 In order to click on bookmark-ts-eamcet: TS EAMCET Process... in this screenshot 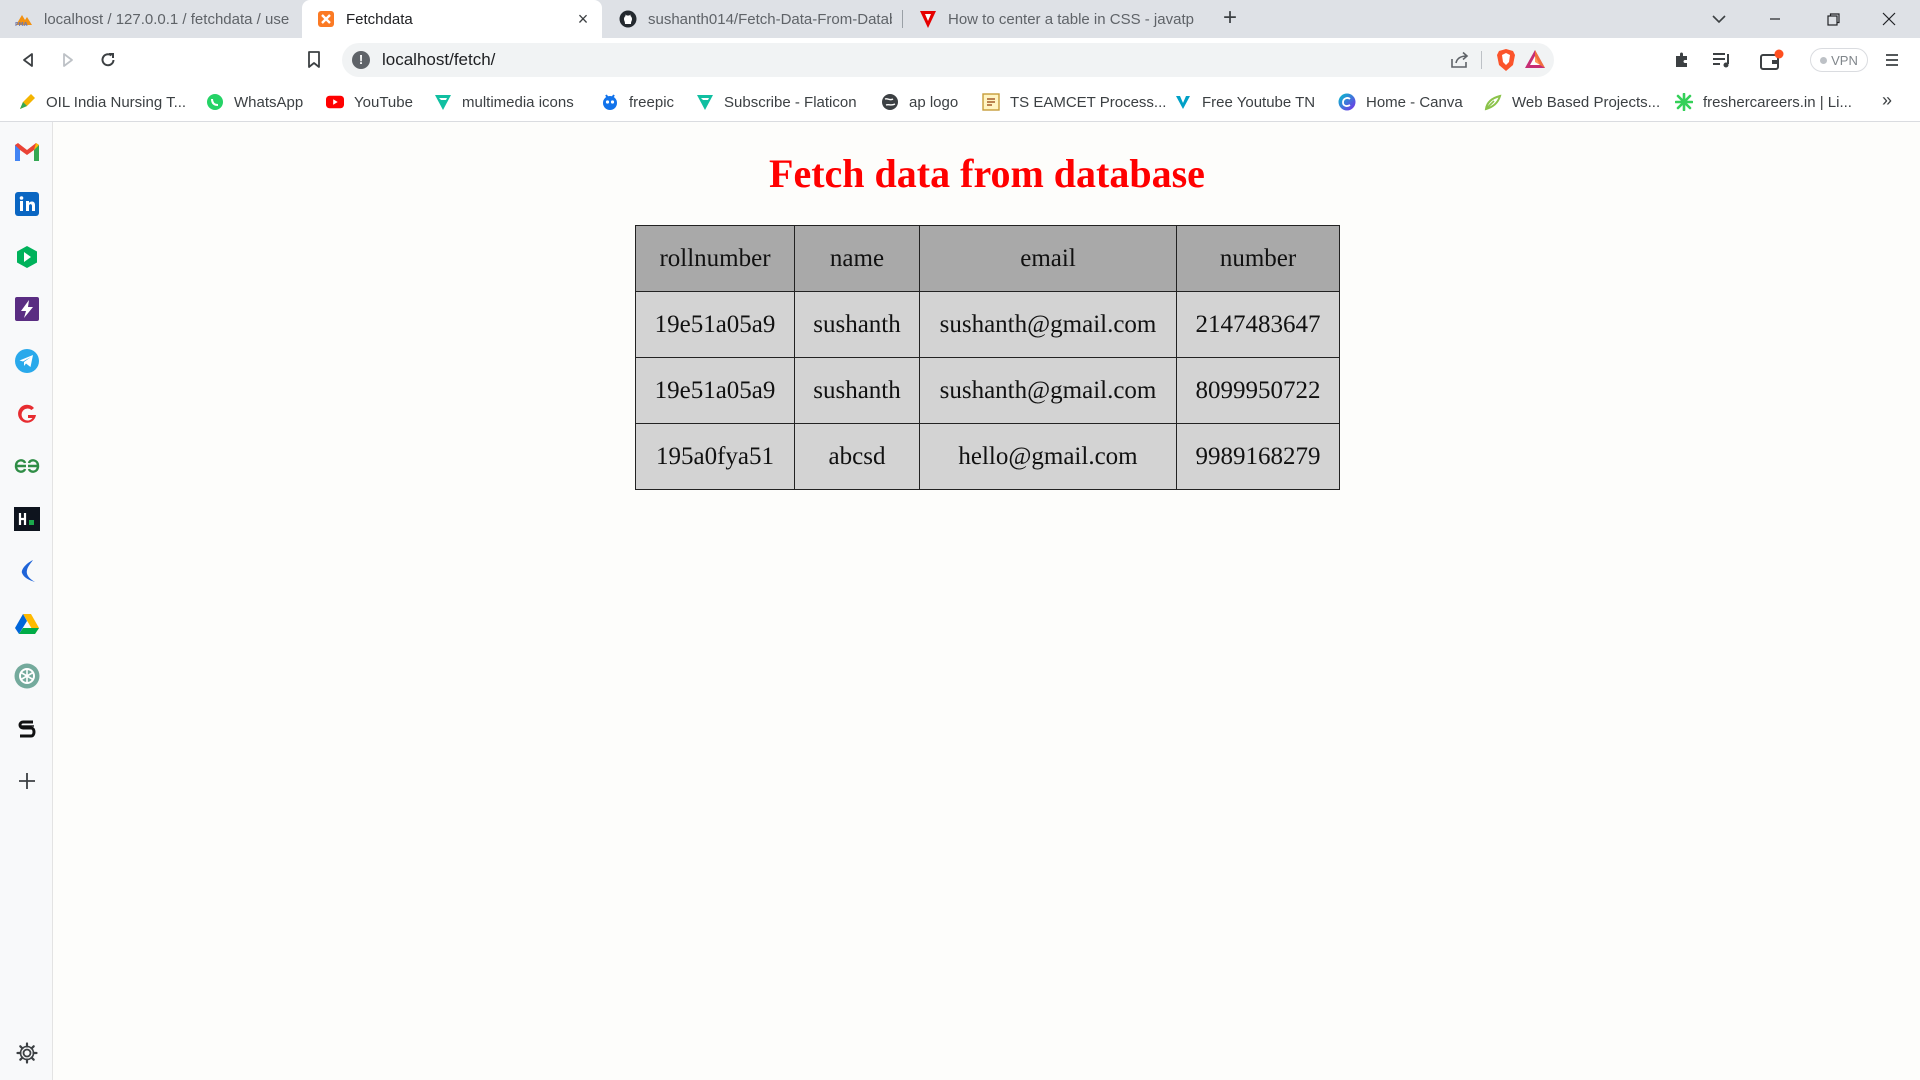, I will do `click(1074, 102)`.